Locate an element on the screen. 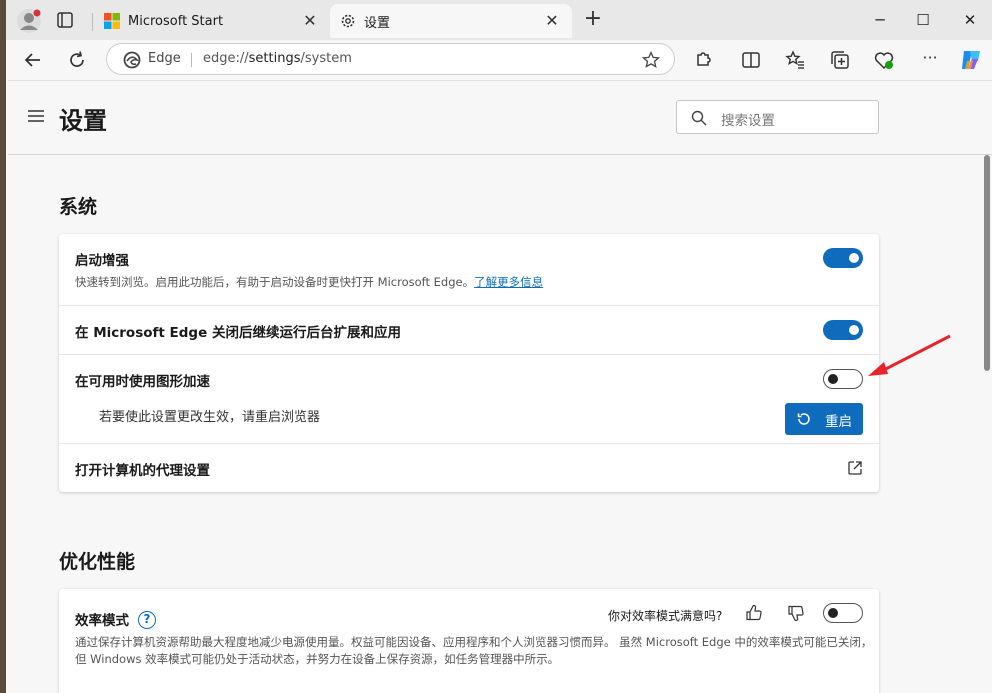 This screenshot has height=693, width=992. restart-button: 重启 is located at coordinates (824, 419).